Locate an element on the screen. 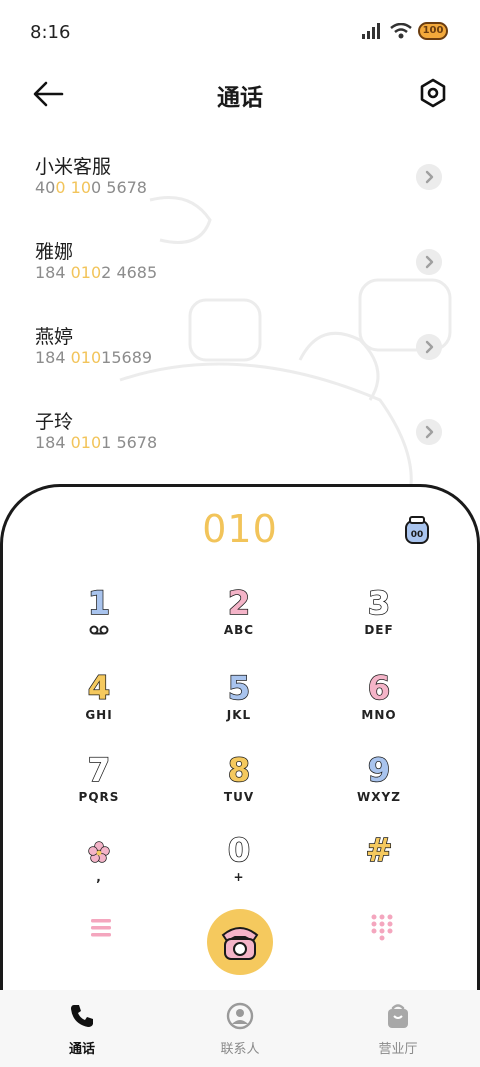  key-letters: + is located at coordinates (239, 877).